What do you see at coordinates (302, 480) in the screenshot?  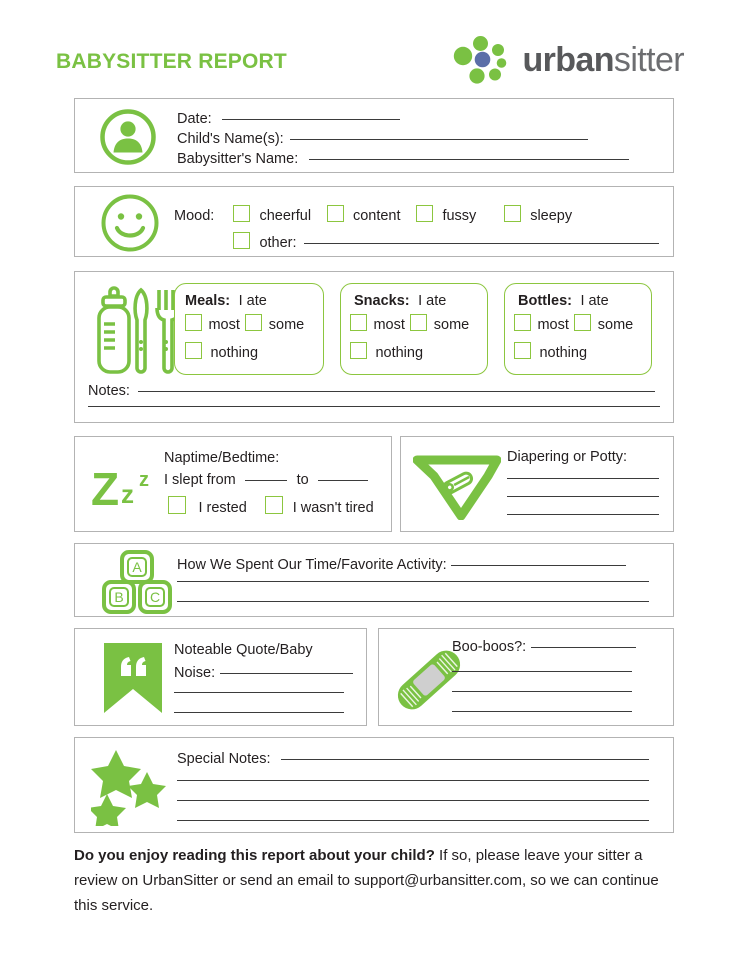 I see `naptime-slept-mid: to` at bounding box center [302, 480].